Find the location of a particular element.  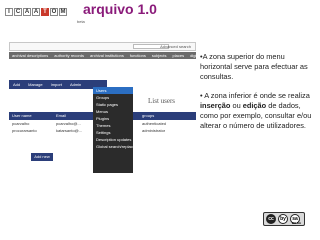

add-new-button: Add new is located at coordinates (42, 157).